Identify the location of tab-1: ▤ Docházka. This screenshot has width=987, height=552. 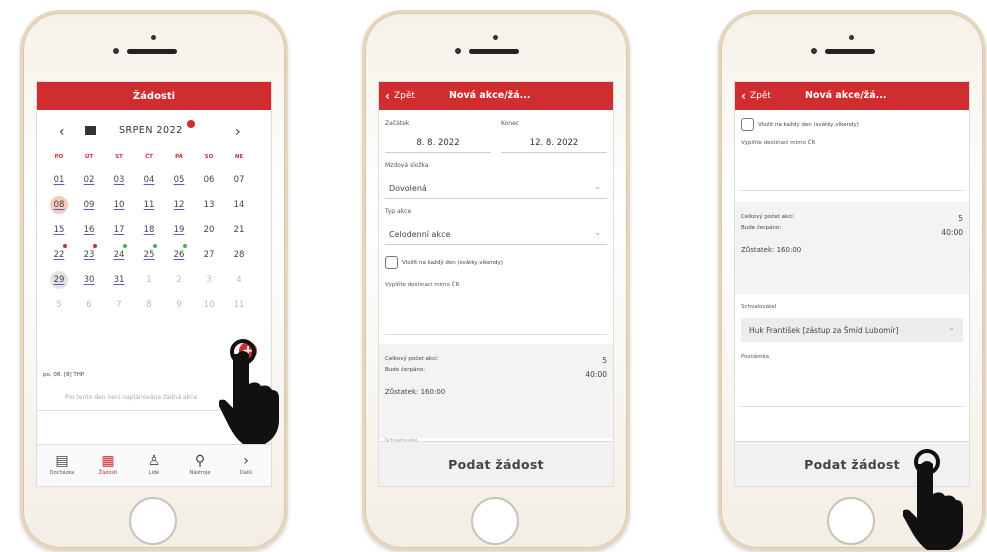
(62, 464).